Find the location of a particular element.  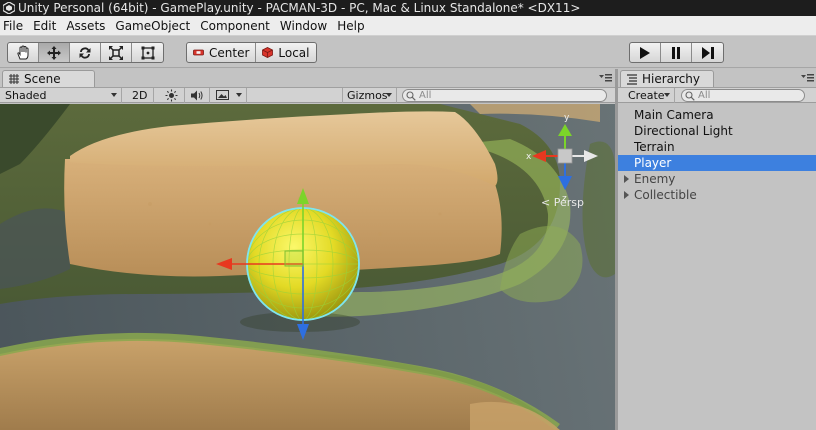

create-dropdown: Create is located at coordinates (646, 95).